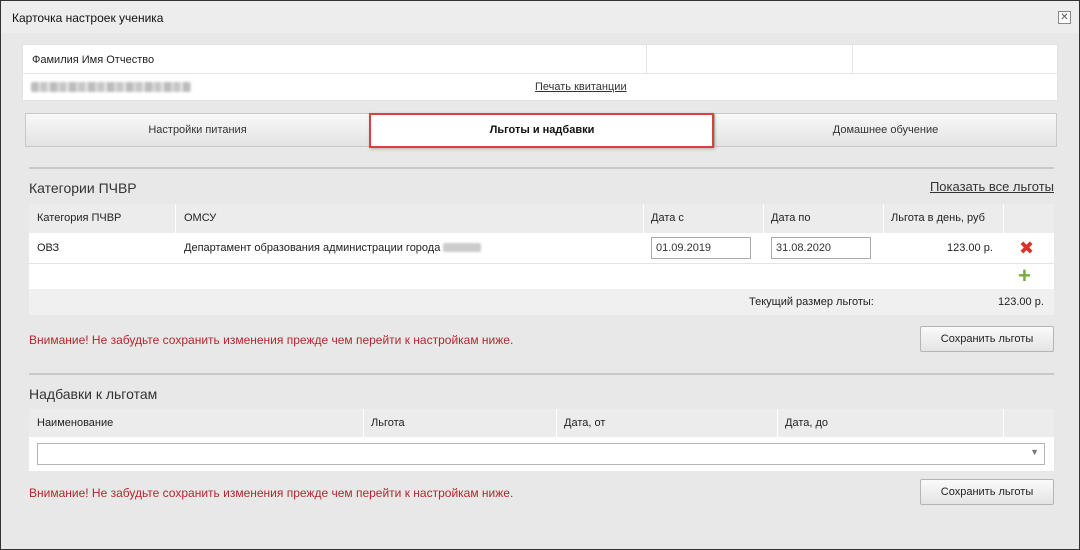 The width and height of the screenshot is (1080, 550). Describe the element at coordinates (111, 87) in the screenshot. I see `student-name-redacted` at that location.